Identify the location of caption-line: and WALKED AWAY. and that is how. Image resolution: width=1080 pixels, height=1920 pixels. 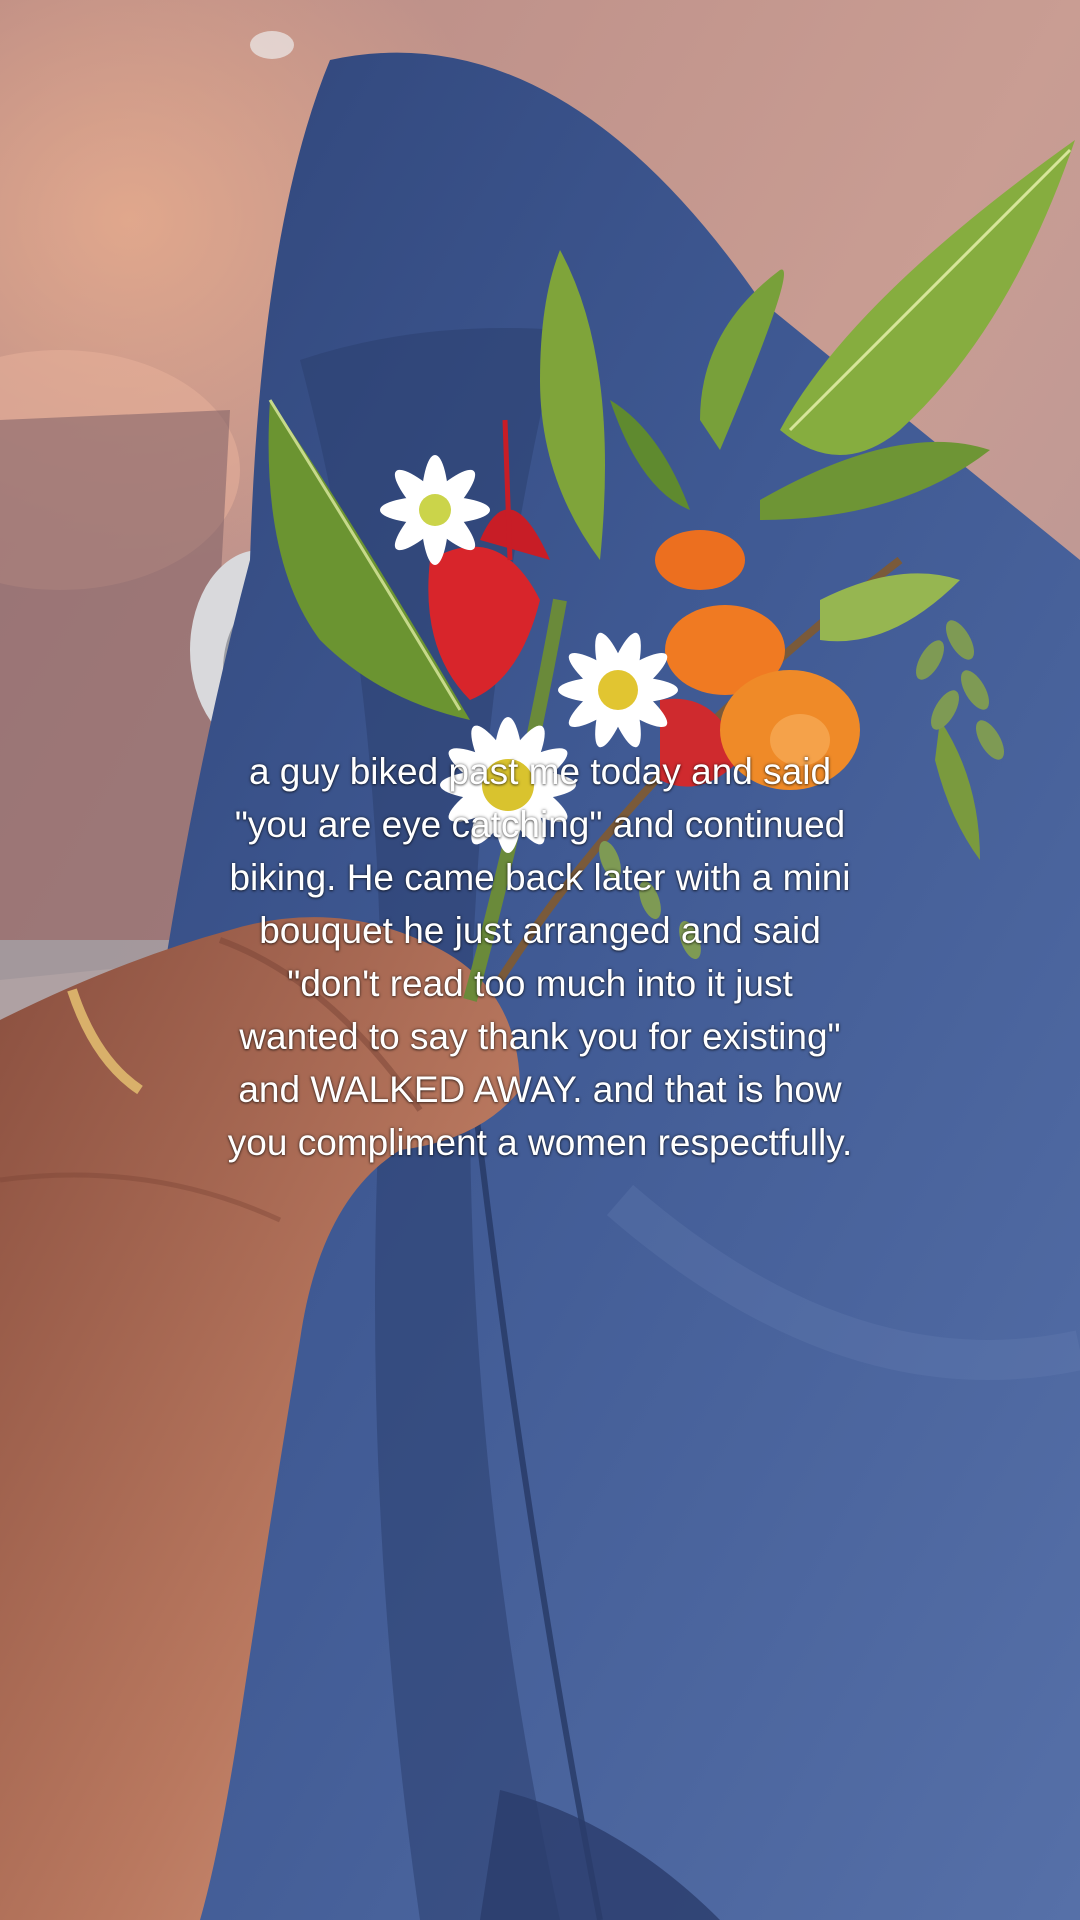
(540, 1089).